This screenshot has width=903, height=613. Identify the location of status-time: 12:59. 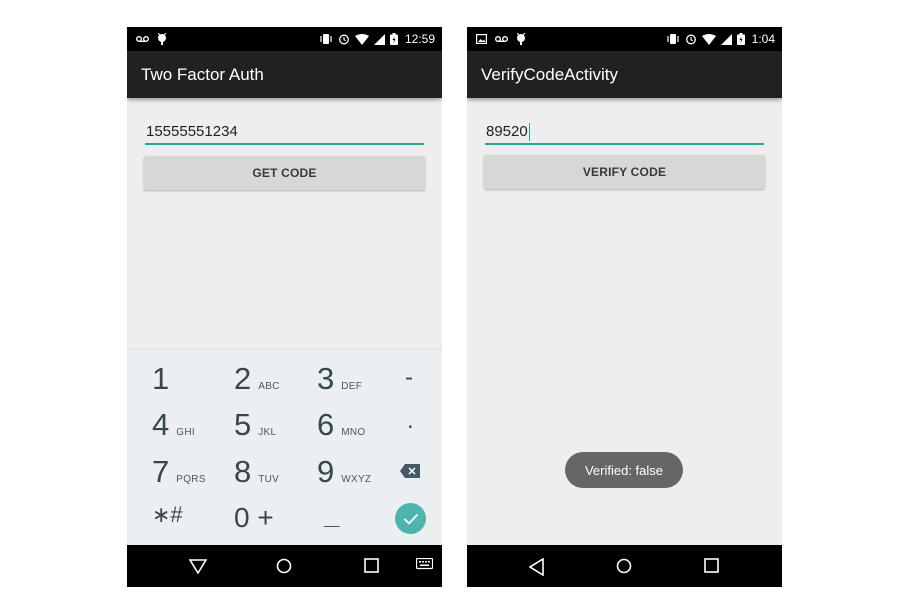
(419, 39).